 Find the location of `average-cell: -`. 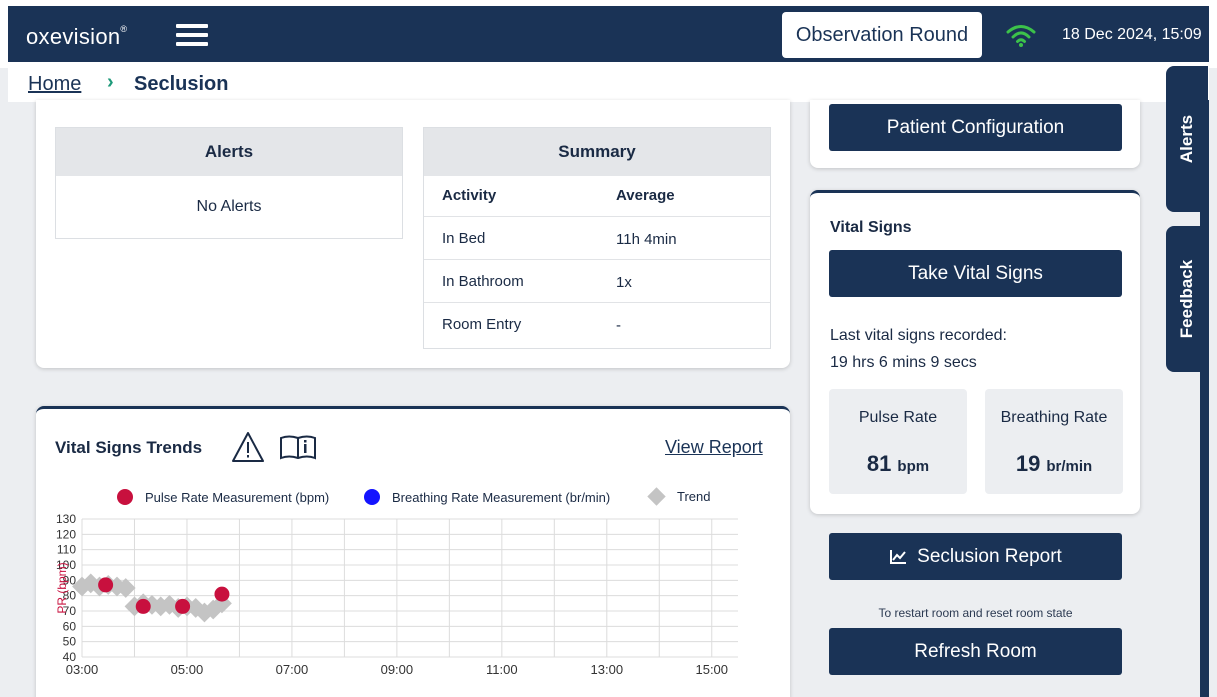

average-cell: - is located at coordinates (618, 325).